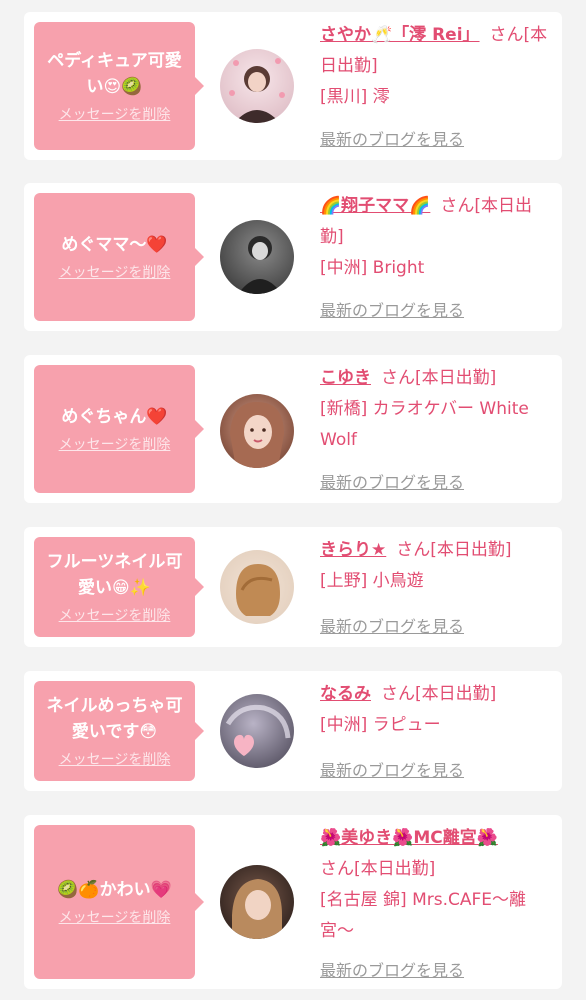  What do you see at coordinates (436, 66) in the screenshot?
I see `sender-info: さやか🥂「澪 Rei」 さん[本日出勤] [黒川] 澪` at bounding box center [436, 66].